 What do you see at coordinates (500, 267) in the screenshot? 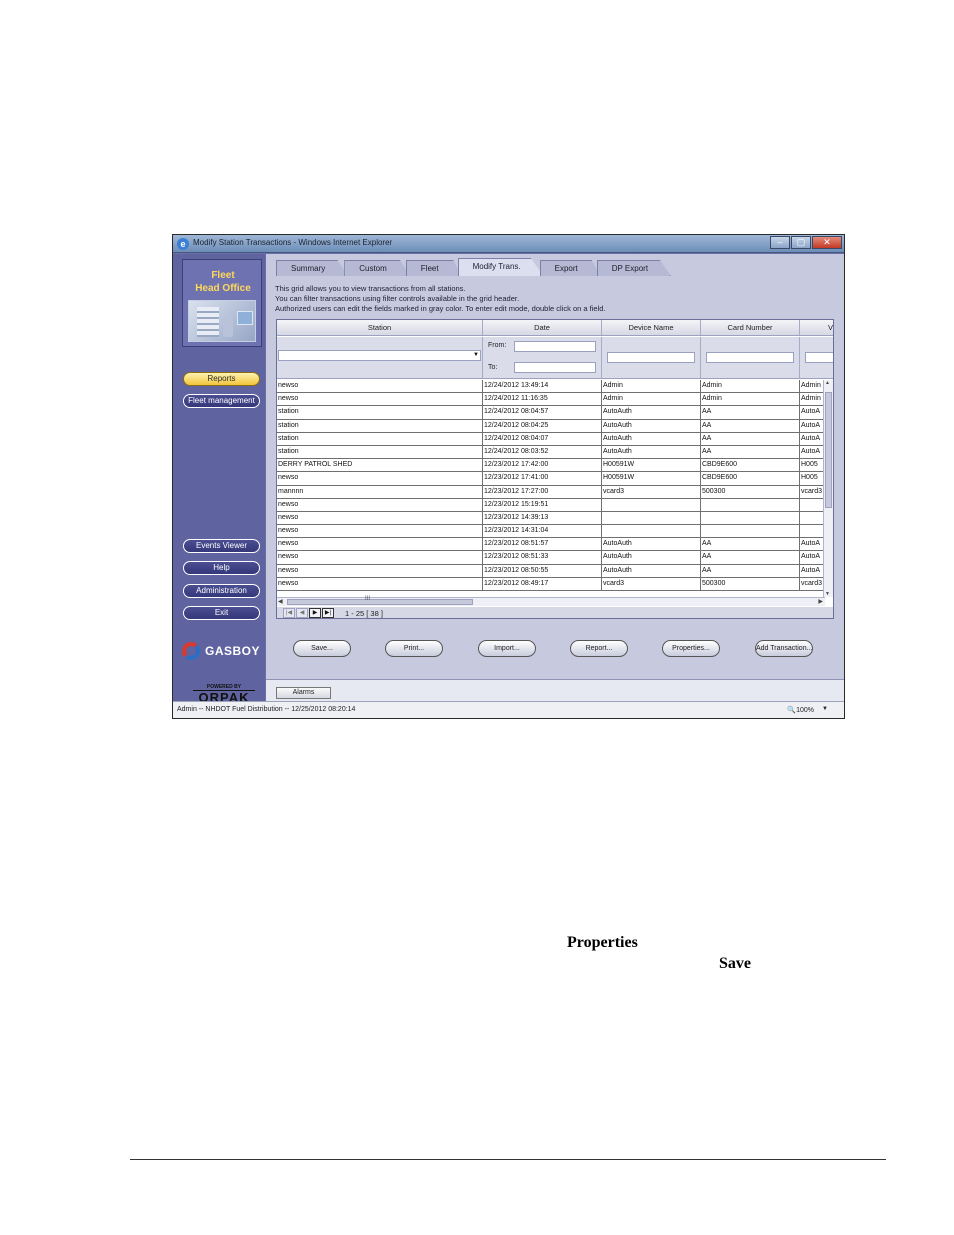
I see `tab-modify-trans: Modify Trans.` at bounding box center [500, 267].